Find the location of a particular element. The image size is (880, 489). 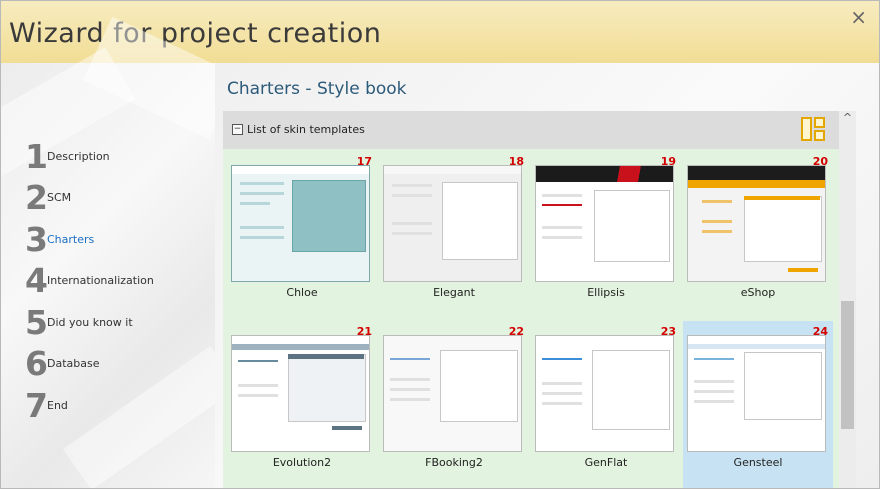

step-label: SCM is located at coordinates (59, 197).